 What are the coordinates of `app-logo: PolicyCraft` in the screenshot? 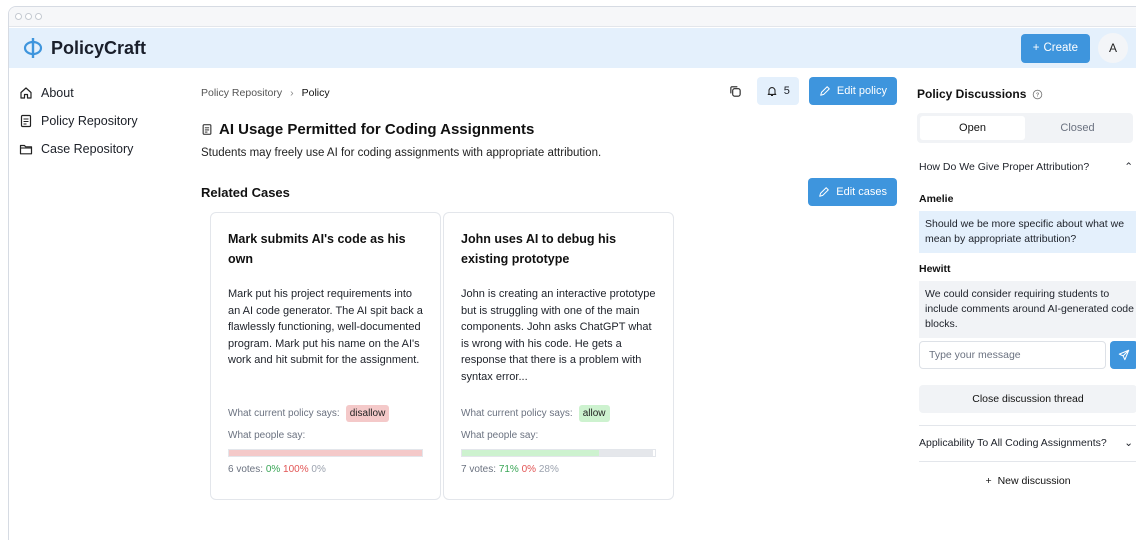 It's located at (84, 48).